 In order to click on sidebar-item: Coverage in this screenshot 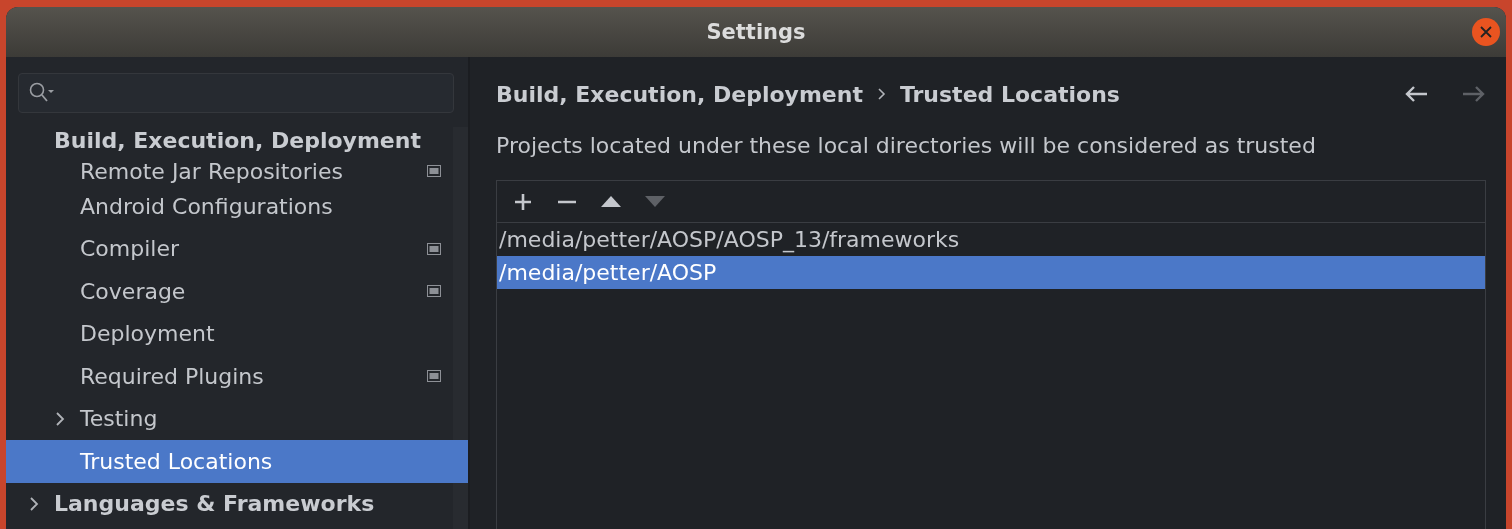, I will do `click(229, 291)`.